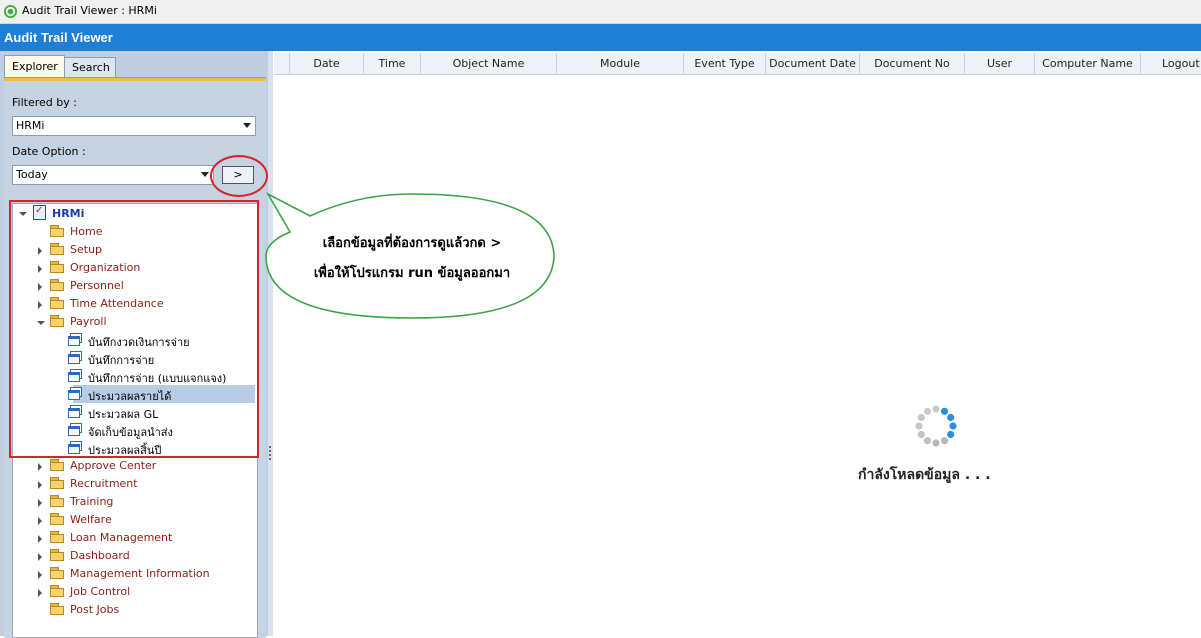 Image resolution: width=1201 pixels, height=638 pixels. Describe the element at coordinates (138, 556) in the screenshot. I see `tree-item-dashboard: Dashboard` at that location.